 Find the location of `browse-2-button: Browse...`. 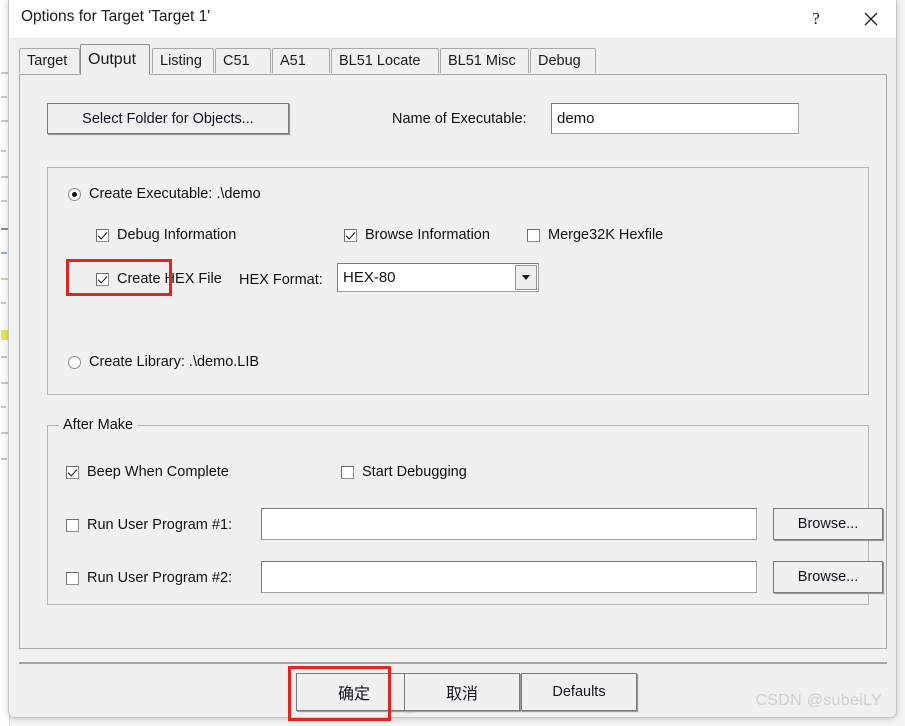

browse-2-button: Browse... is located at coordinates (828, 577).